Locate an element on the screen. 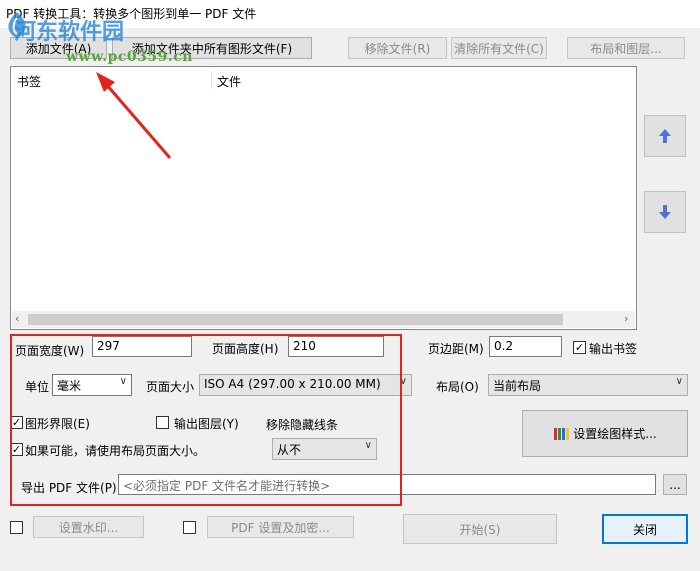 The image size is (700, 571). pdf-settings-checkbox is located at coordinates (189, 527).